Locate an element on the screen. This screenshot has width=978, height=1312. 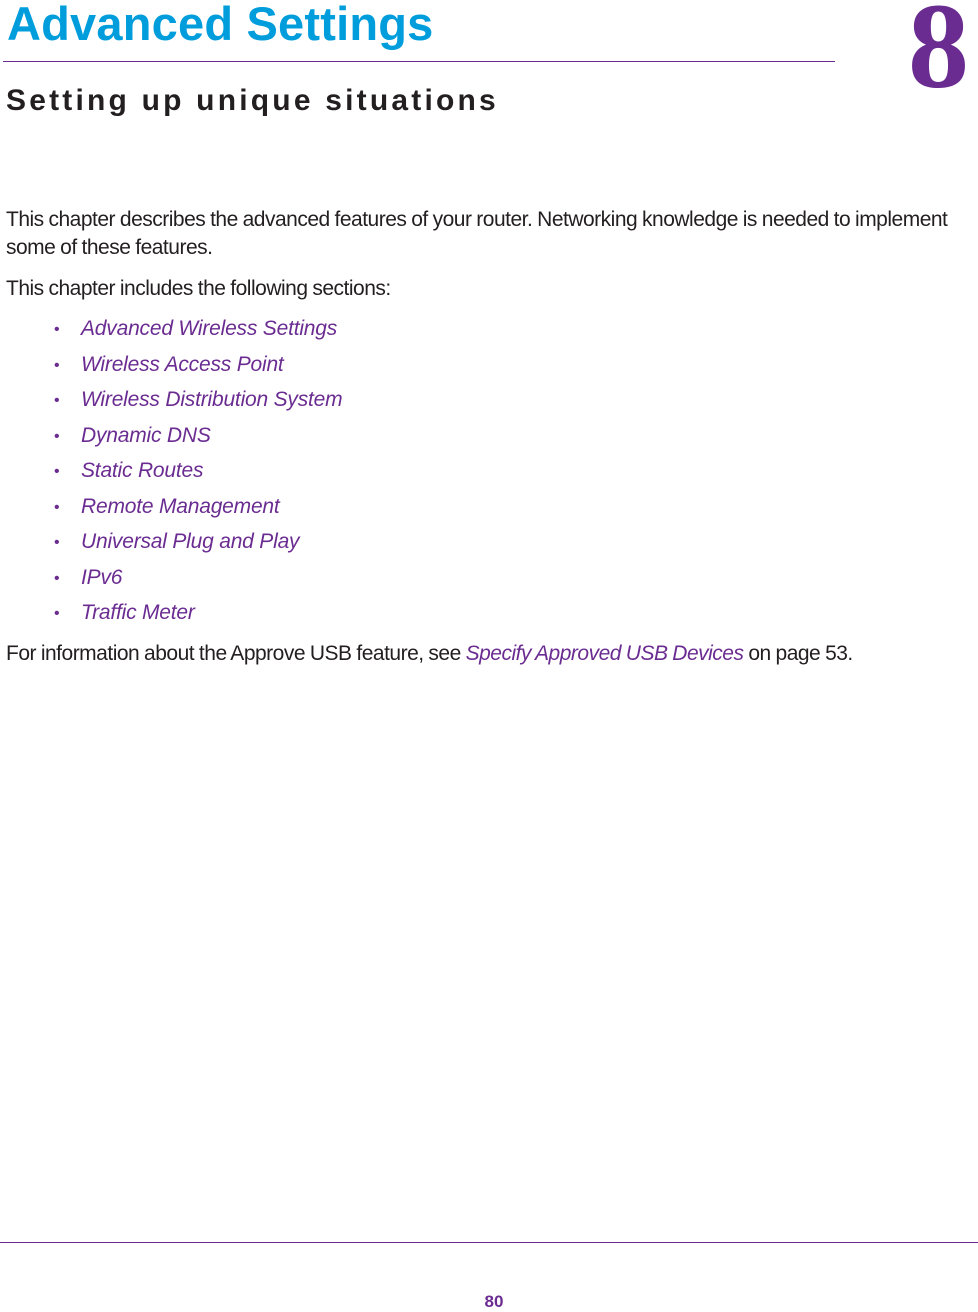
title-divider is located at coordinates (419, 61).